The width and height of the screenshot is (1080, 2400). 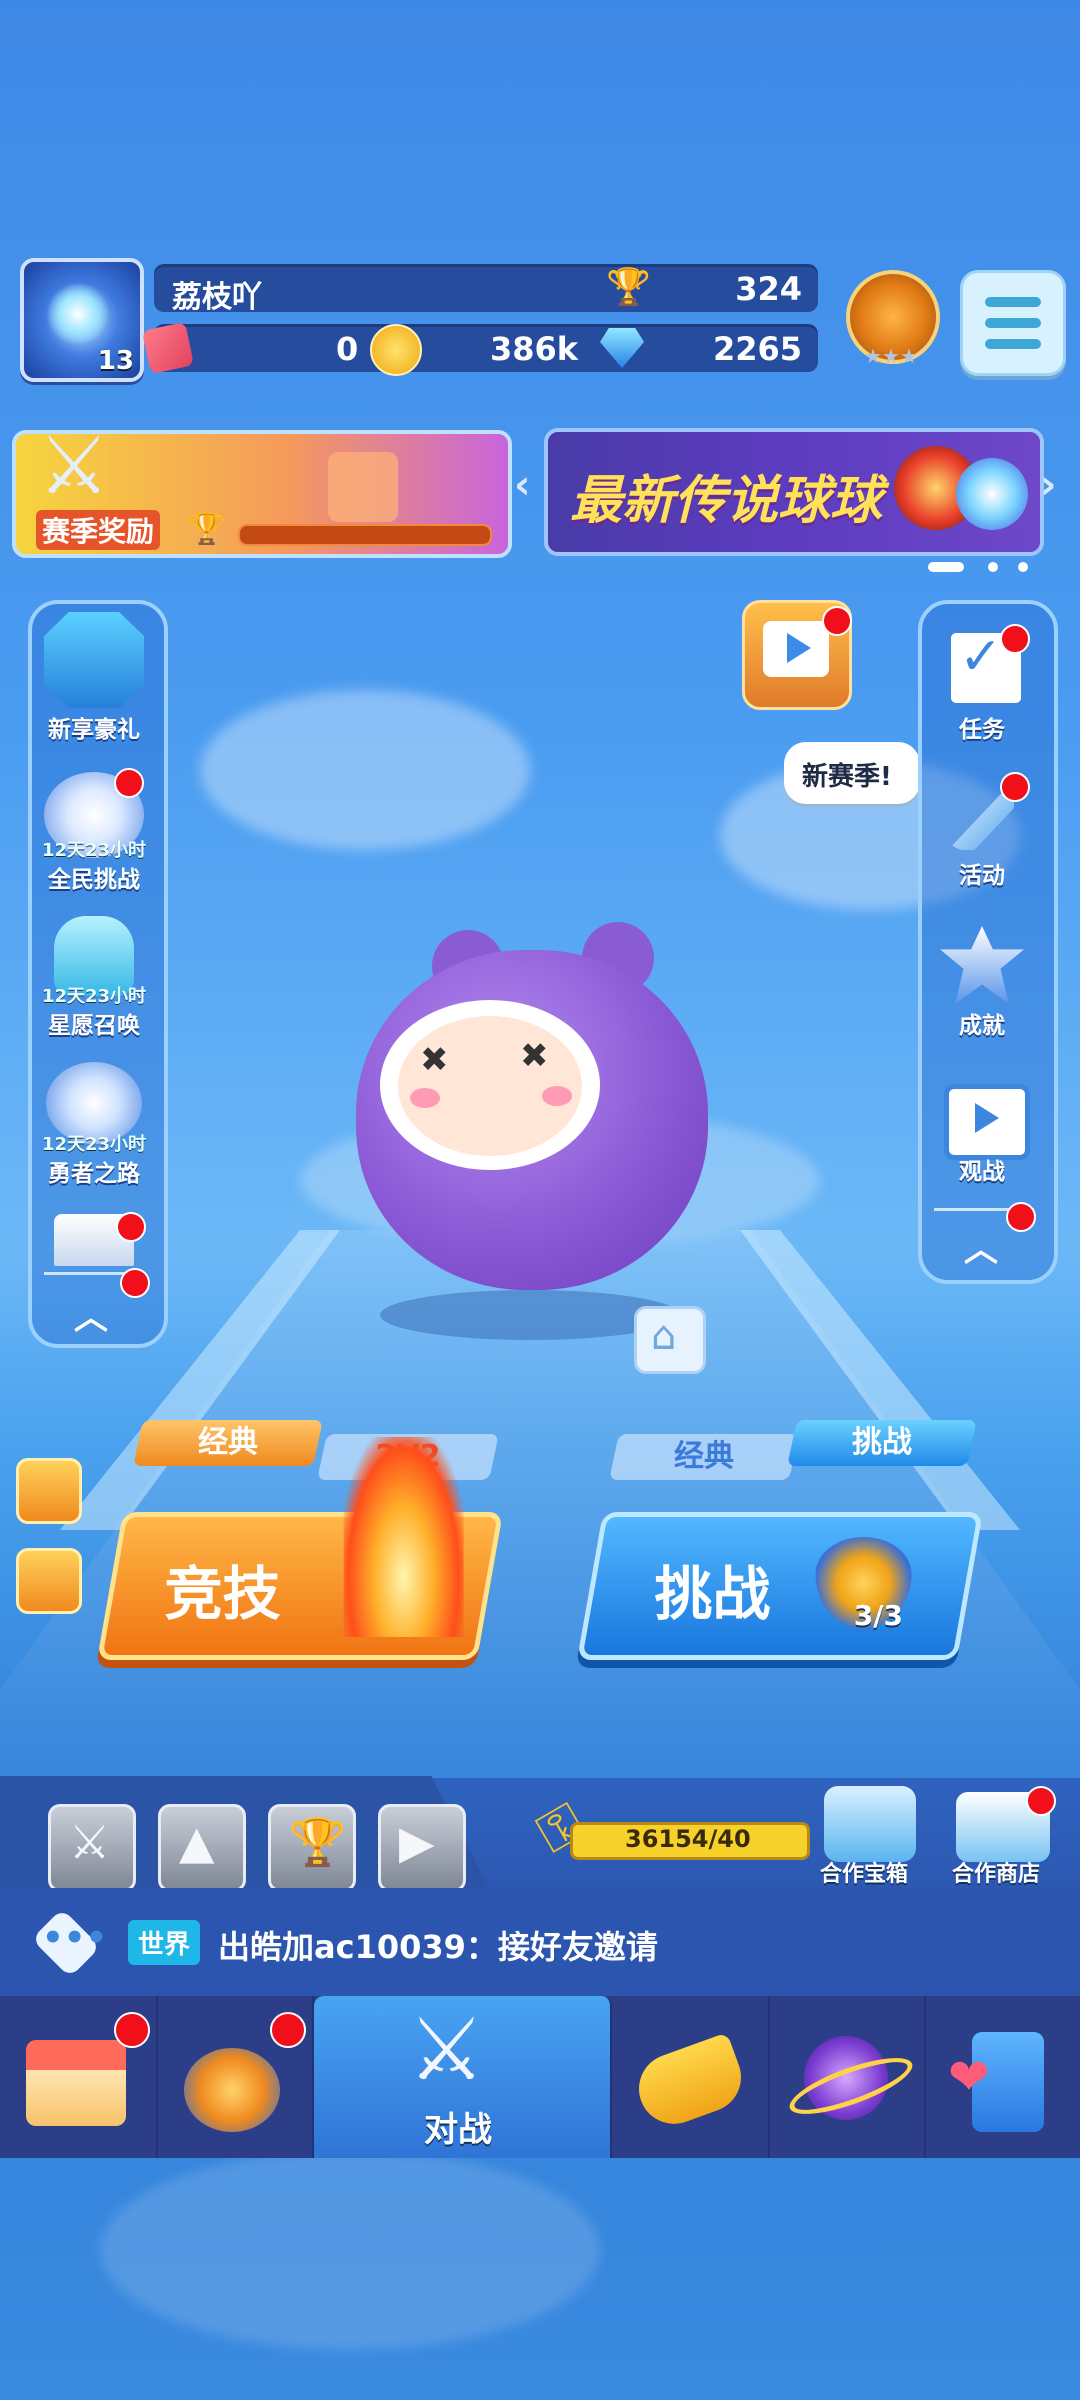 What do you see at coordinates (982, 727) in the screenshot?
I see `right-item-task: 任务` at bounding box center [982, 727].